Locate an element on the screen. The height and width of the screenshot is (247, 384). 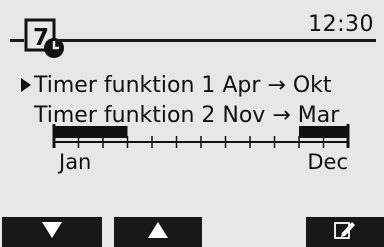
arrow-down-icon is located at coordinates (52, 232).